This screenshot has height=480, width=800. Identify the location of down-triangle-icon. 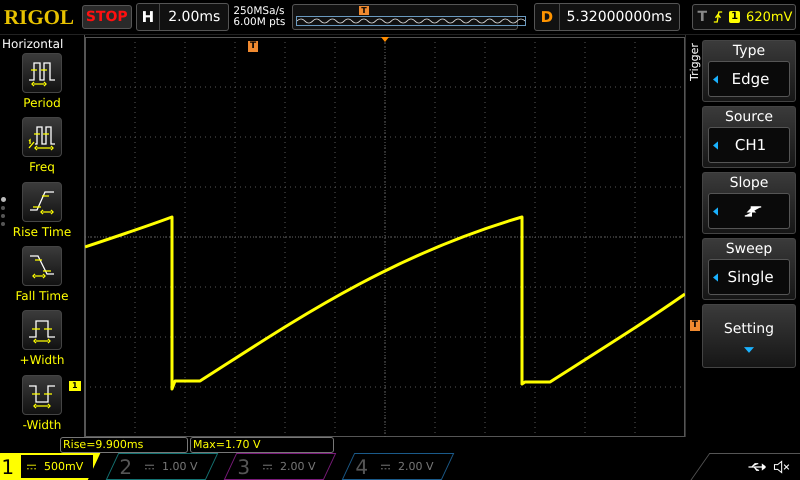
(749, 350).